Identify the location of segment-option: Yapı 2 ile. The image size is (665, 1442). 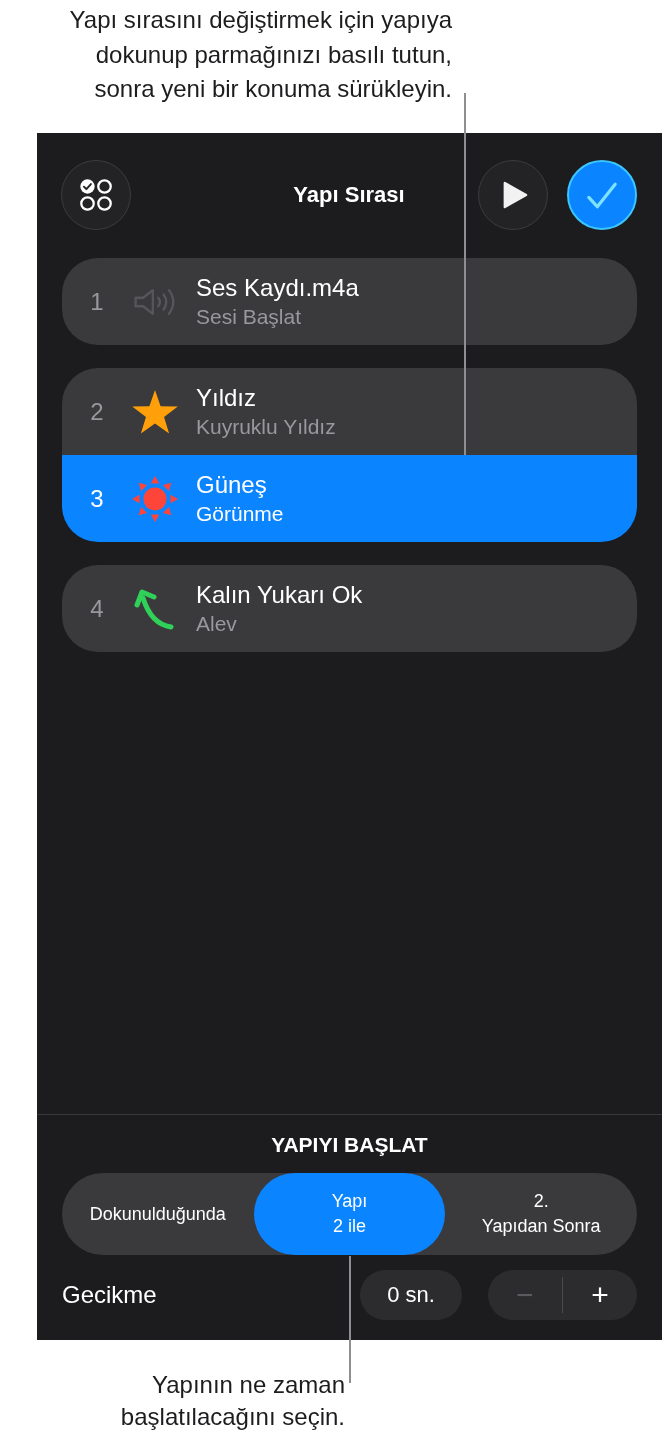
(349, 1214).